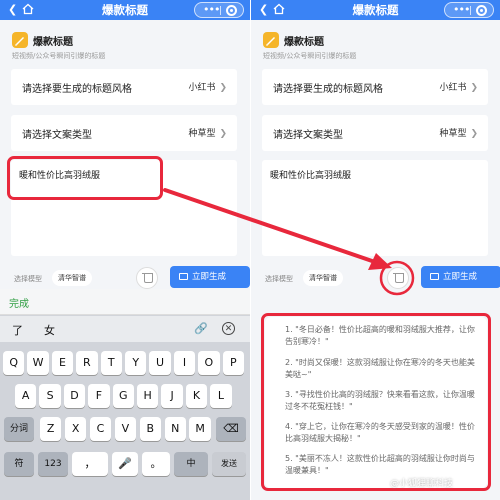 Image resolution: width=500 pixels, height=500 pixels. Describe the element at coordinates (90, 464) in the screenshot. I see `comma-key: ，` at that location.